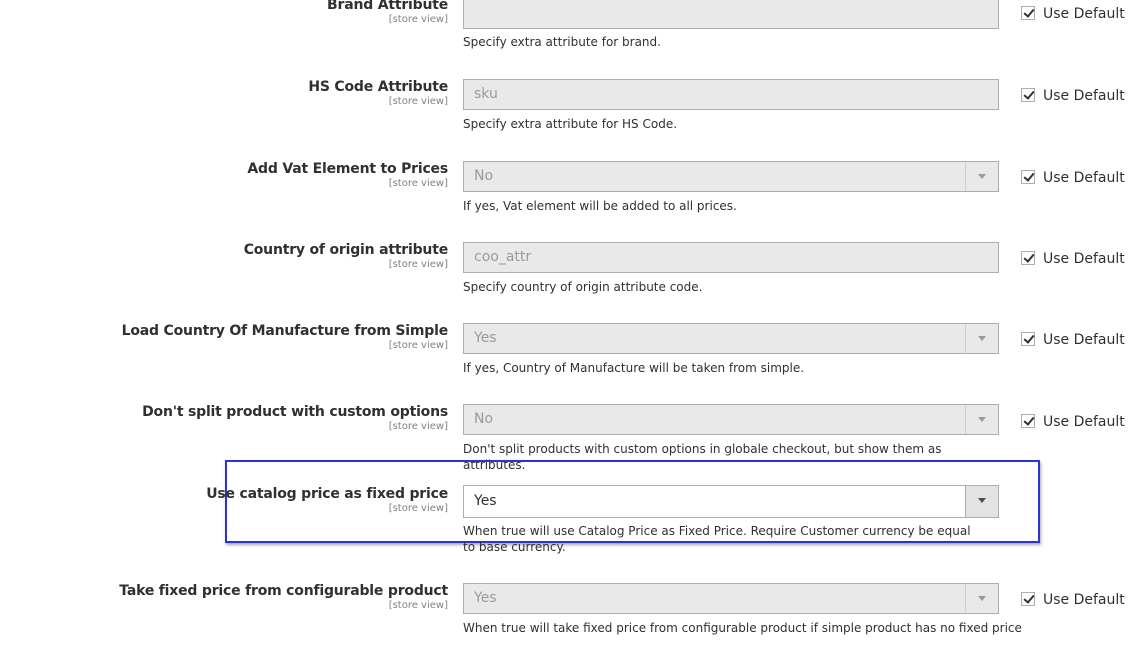 Image resolution: width=1134 pixels, height=652 pixels. Describe the element at coordinates (378, 87) in the screenshot. I see `field-label-text: HS Code Attribute` at that location.